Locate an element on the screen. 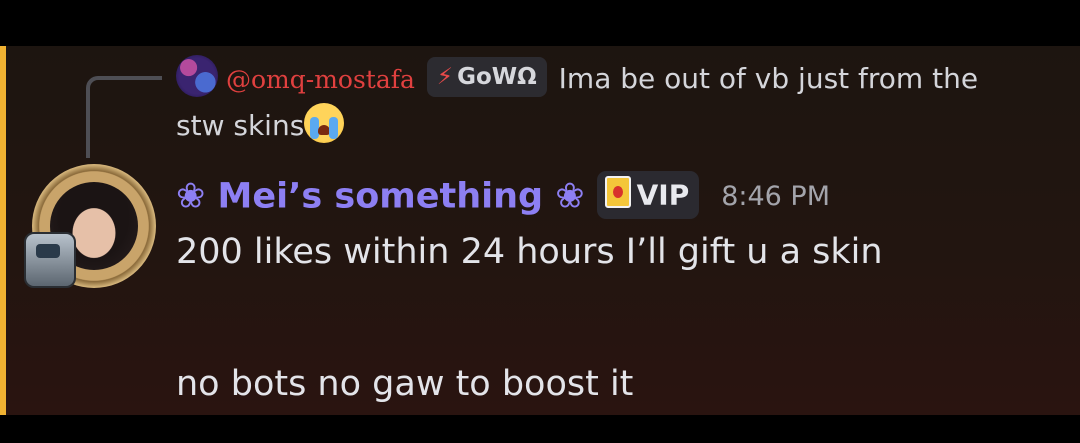 This screenshot has width=1080, height=443. reply-text-line1: Ima be out of vb just from the is located at coordinates (768, 78).